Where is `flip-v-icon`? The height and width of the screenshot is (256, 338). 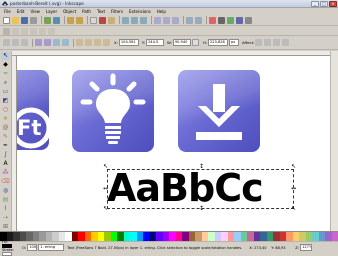 flip-v-icon is located at coordinates (65, 42).